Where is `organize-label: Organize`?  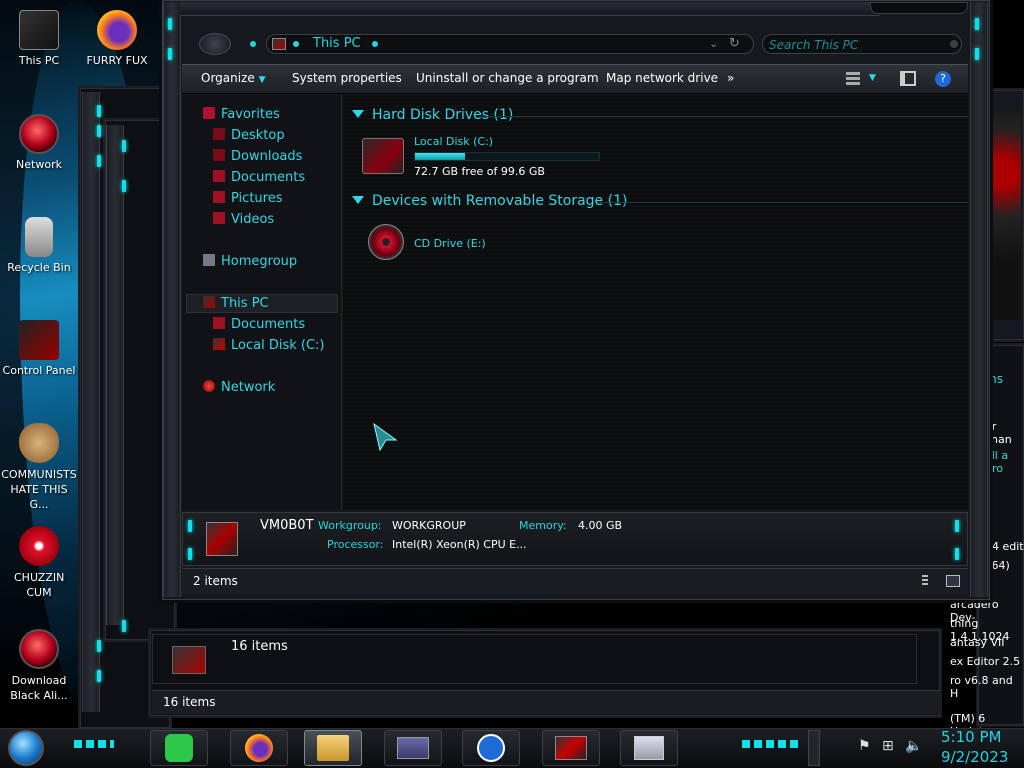
organize-label: Organize is located at coordinates (228, 78).